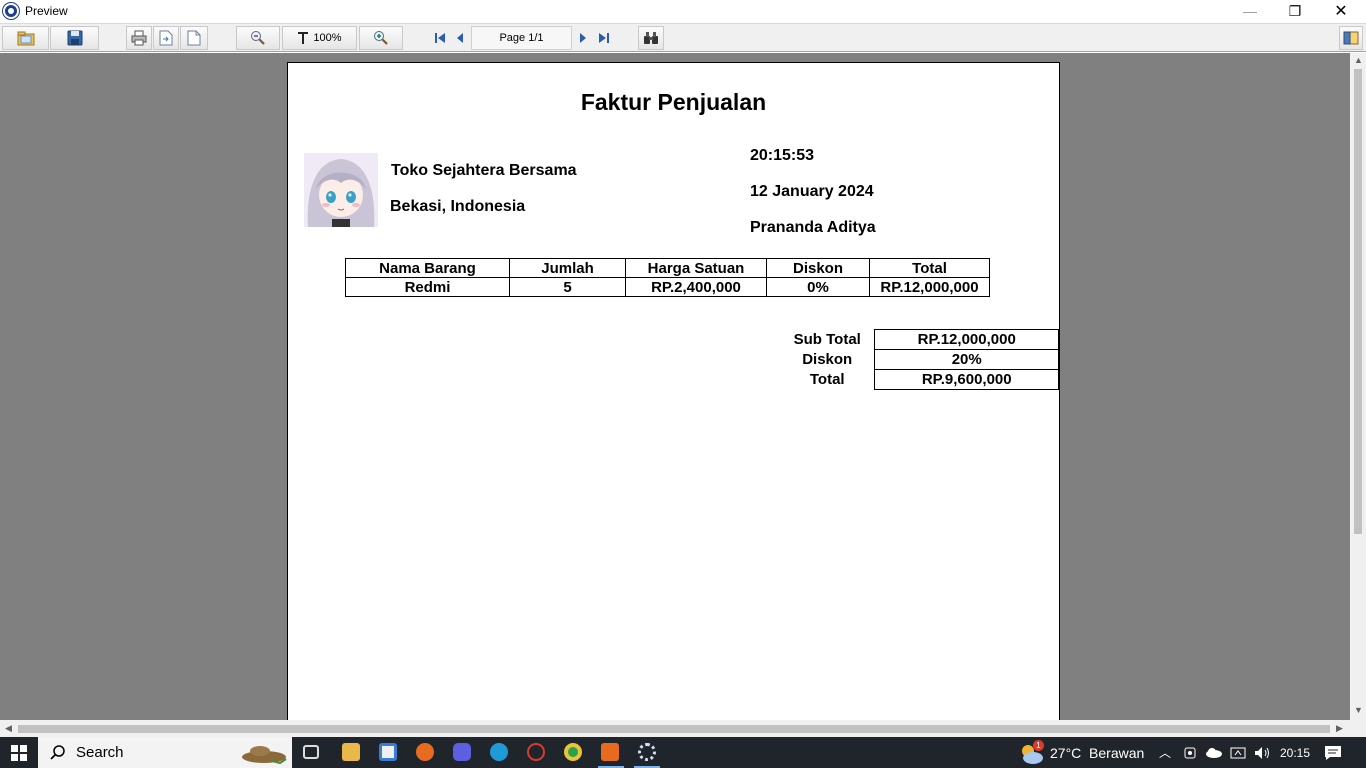 This screenshot has width=1366, height=768. I want to click on total-label: Total, so click(827, 379).